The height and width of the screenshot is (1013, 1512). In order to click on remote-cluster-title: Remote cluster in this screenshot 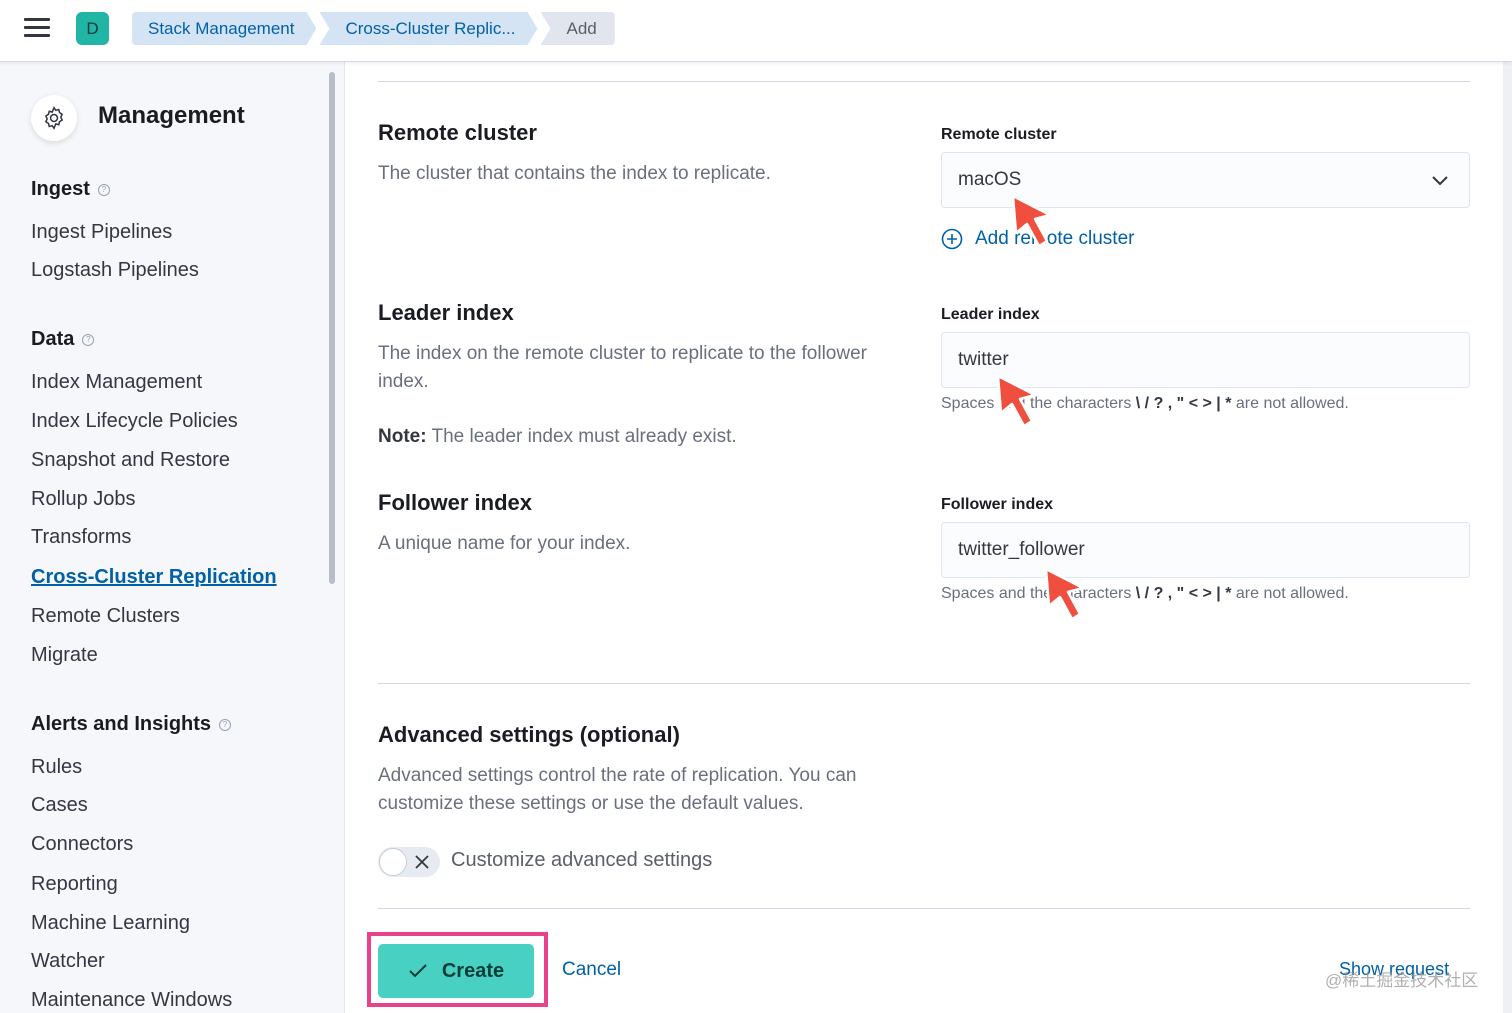, I will do `click(457, 132)`.